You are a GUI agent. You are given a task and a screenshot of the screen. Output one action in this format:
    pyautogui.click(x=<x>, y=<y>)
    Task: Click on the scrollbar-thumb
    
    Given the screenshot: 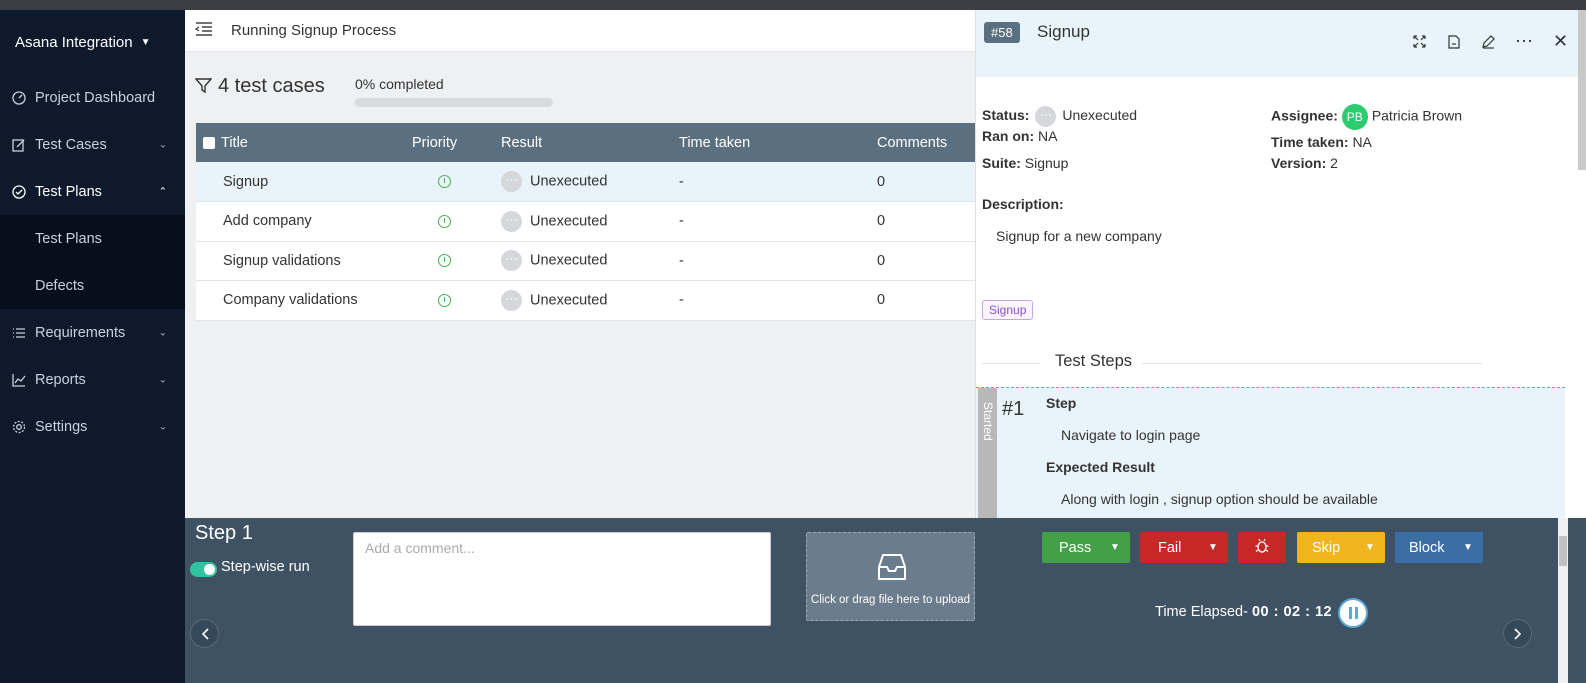 What is the action you would take?
    pyautogui.click(x=1563, y=551)
    